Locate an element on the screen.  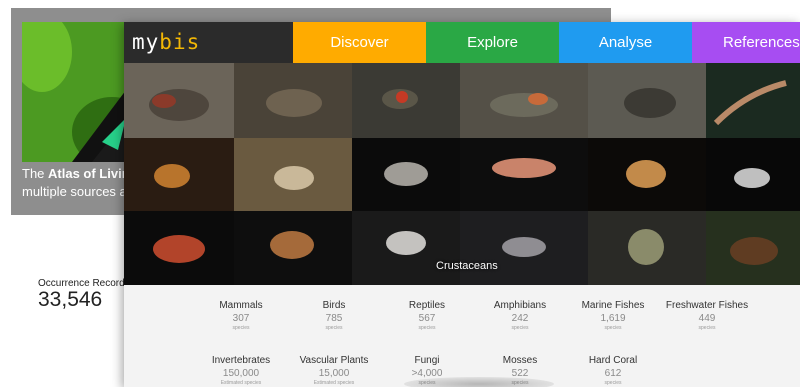
nav-explore: Explore is located at coordinates (492, 42).